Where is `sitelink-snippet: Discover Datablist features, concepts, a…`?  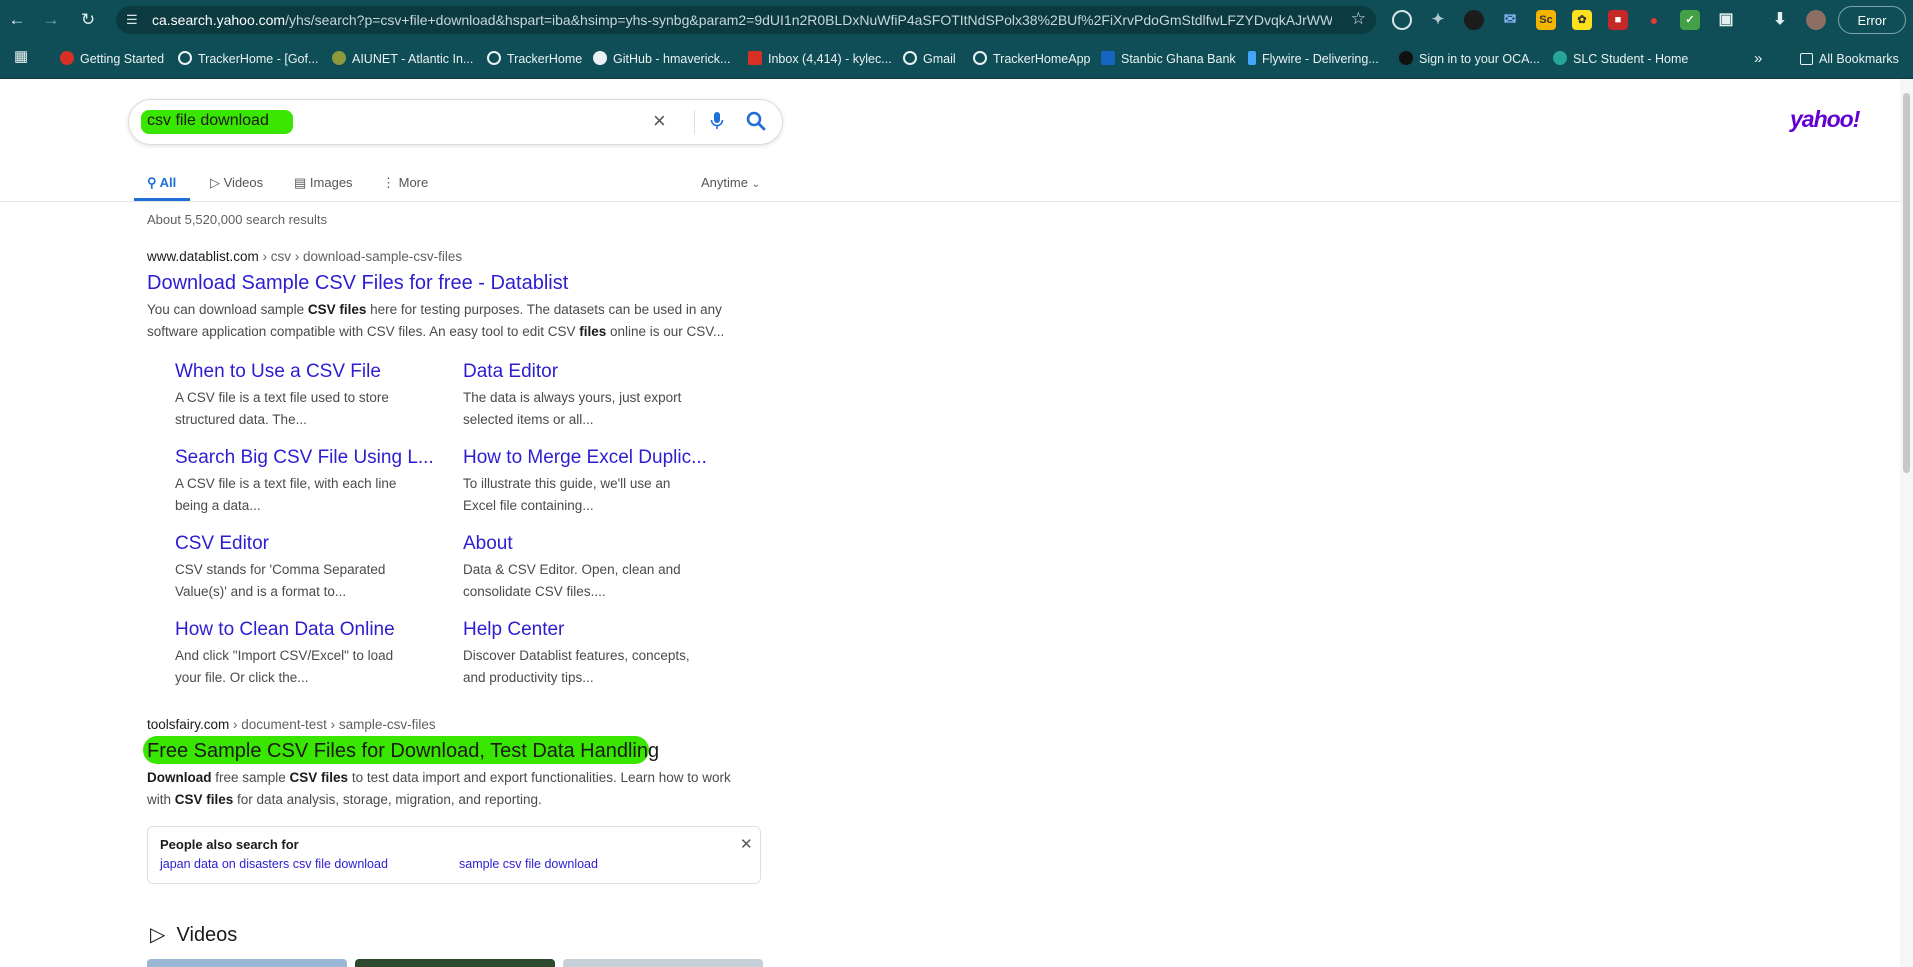 sitelink-snippet: Discover Datablist features, concepts, a… is located at coordinates (576, 666).